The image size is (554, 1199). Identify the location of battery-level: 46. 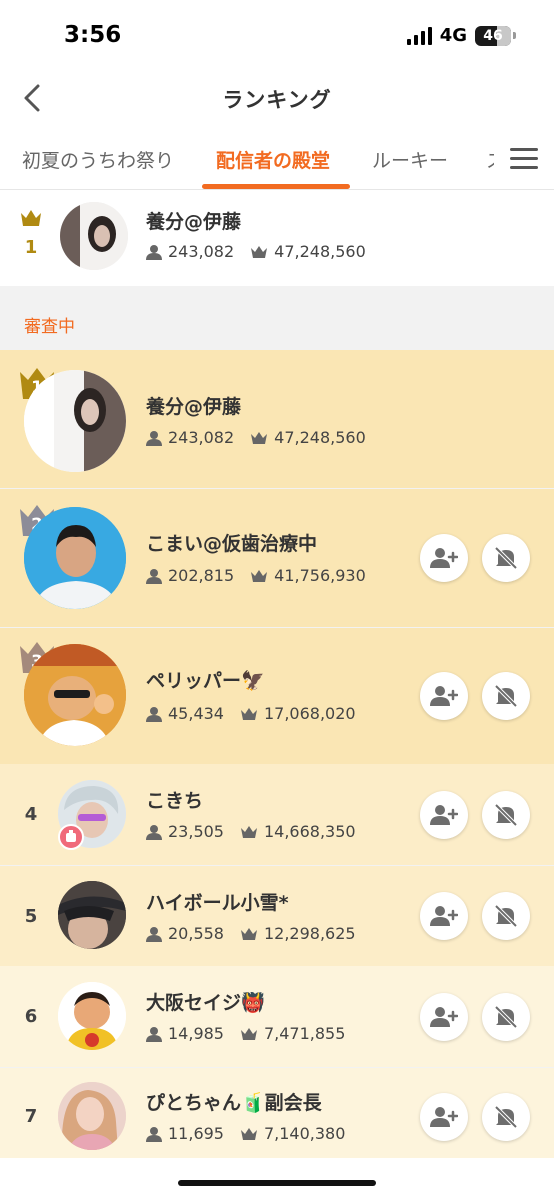
(493, 35).